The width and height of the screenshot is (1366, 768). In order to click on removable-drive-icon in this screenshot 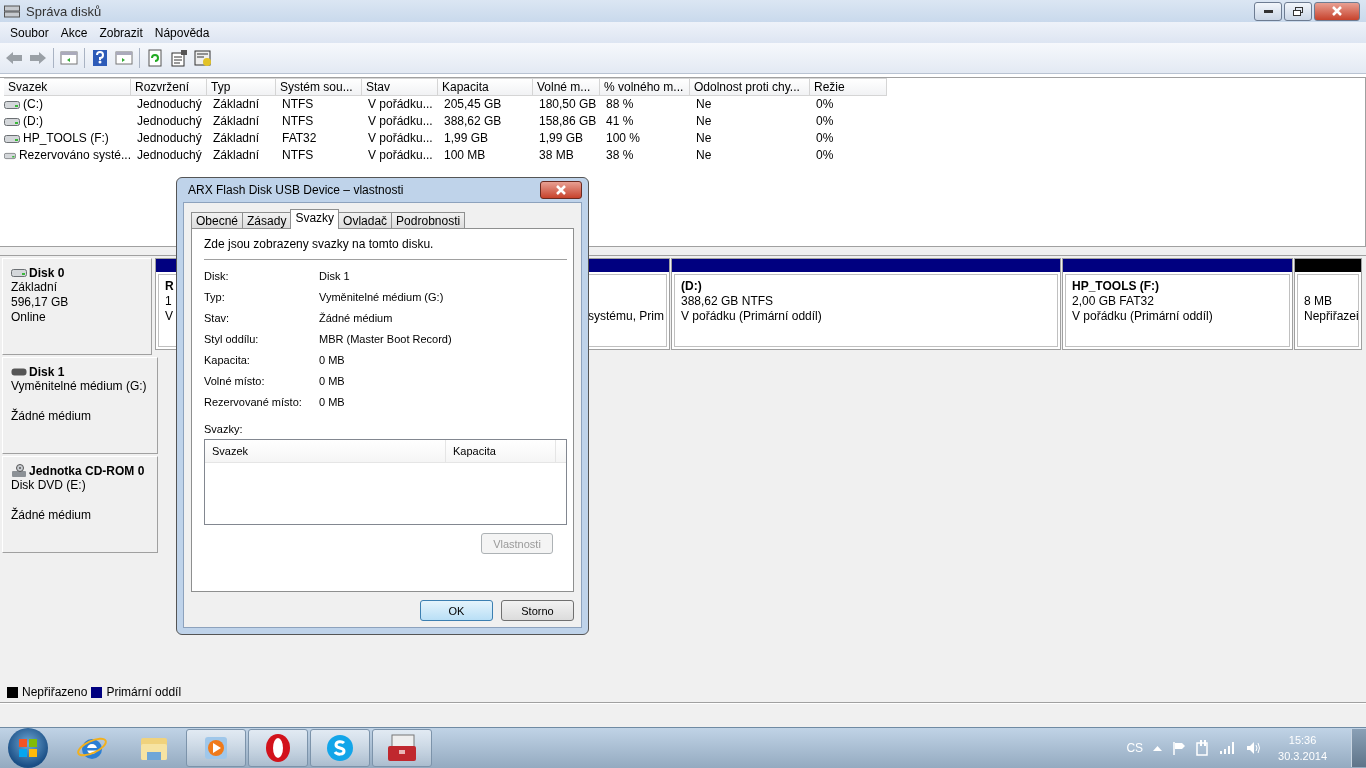, I will do `click(19, 371)`.